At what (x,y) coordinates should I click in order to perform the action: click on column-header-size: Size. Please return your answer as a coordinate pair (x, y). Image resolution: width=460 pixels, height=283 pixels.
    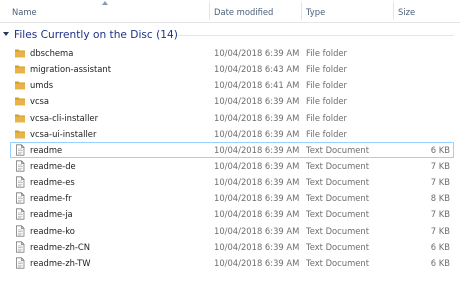
    Looking at the image, I should click on (406, 11).